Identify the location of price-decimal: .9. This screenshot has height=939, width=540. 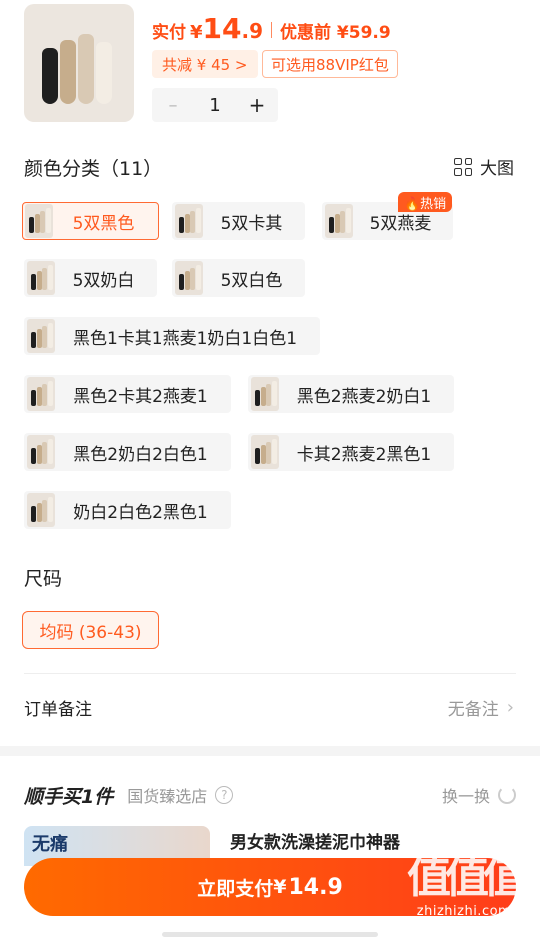
(252, 31).